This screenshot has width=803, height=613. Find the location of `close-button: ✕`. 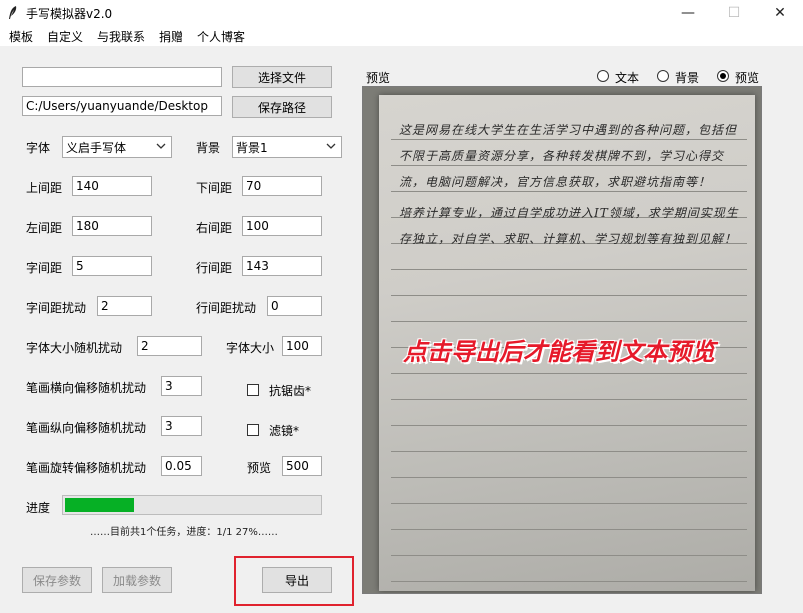

close-button: ✕ is located at coordinates (780, 13).